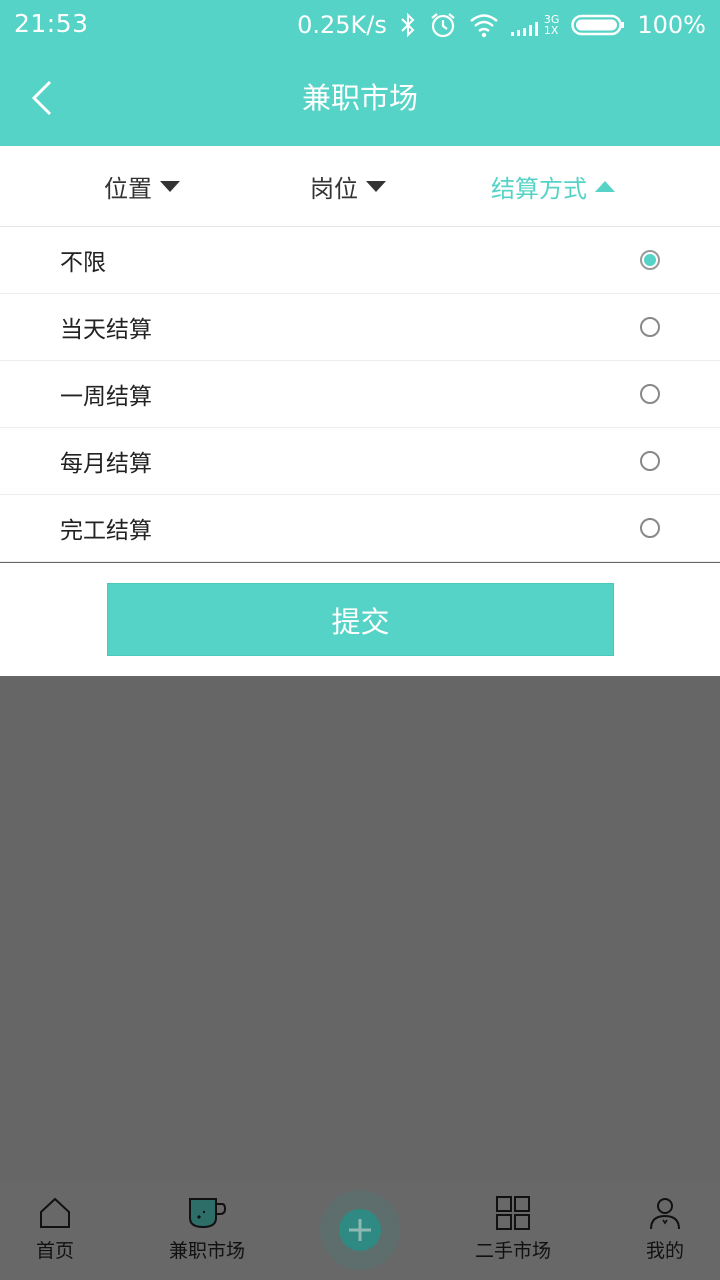  What do you see at coordinates (342, 25) in the screenshot?
I see `net-speed: 0.25K/s` at bounding box center [342, 25].